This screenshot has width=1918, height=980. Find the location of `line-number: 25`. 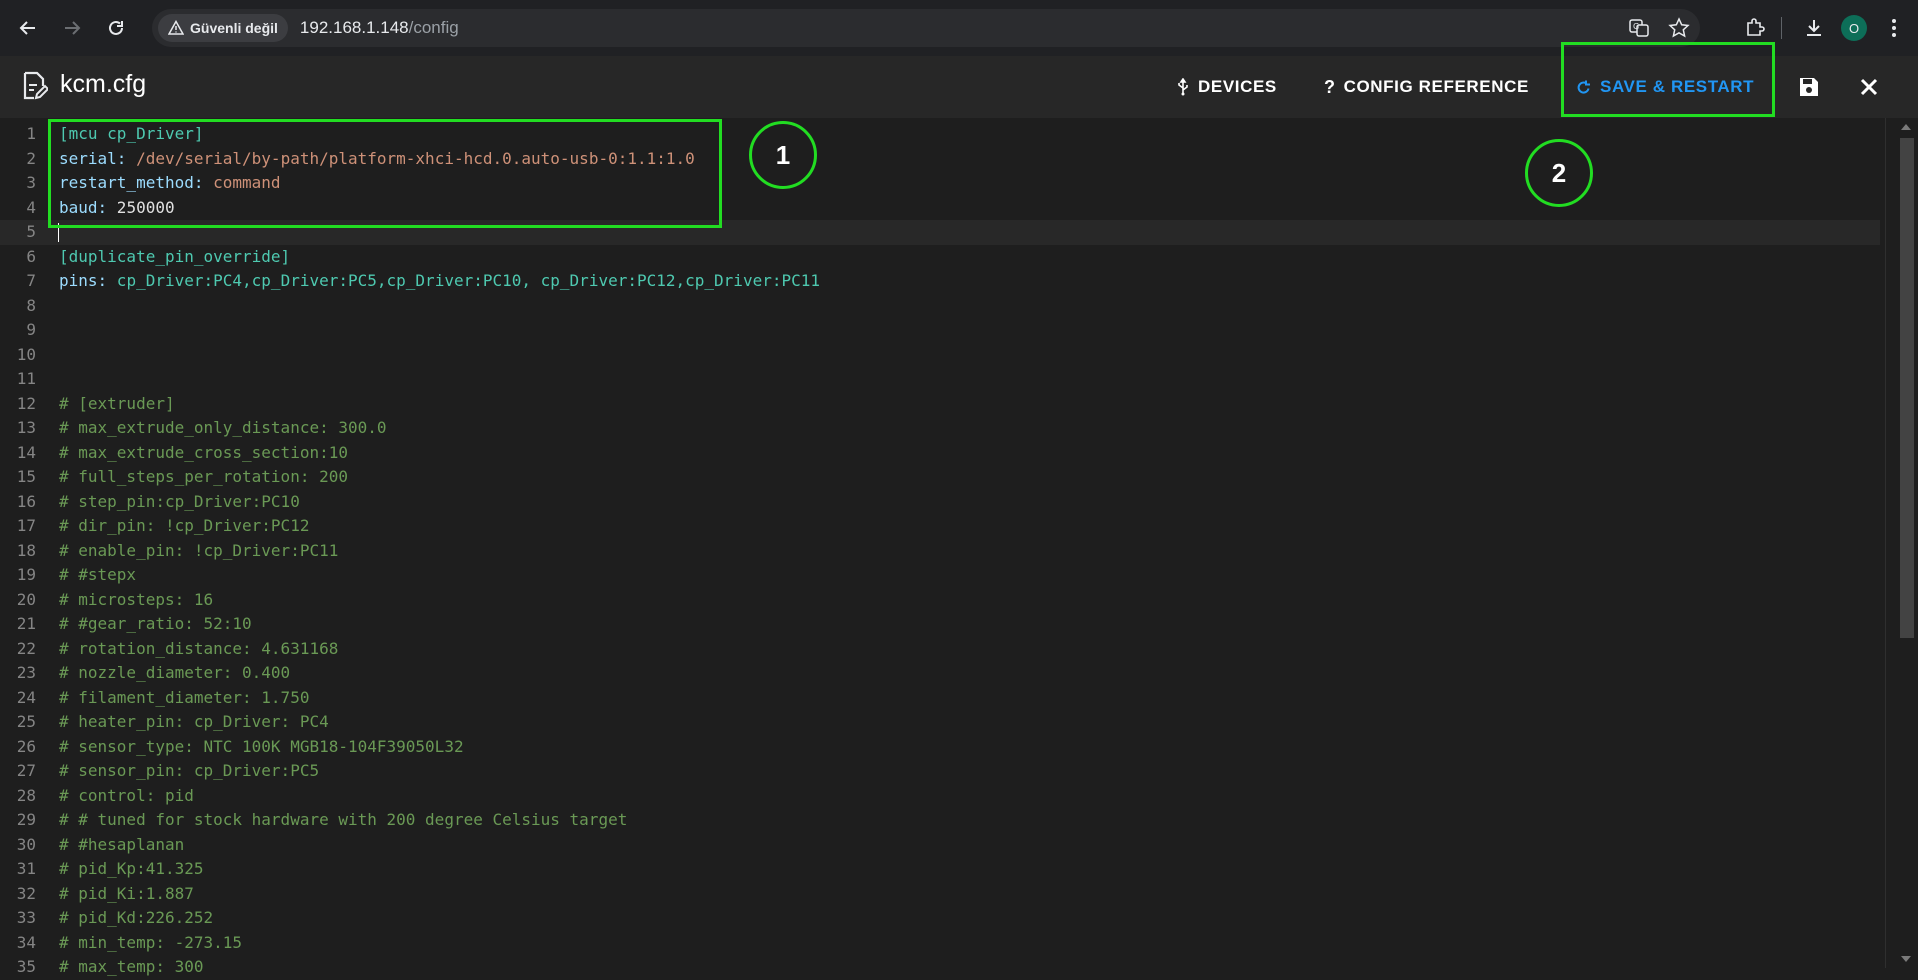

line-number: 25 is located at coordinates (26, 721).